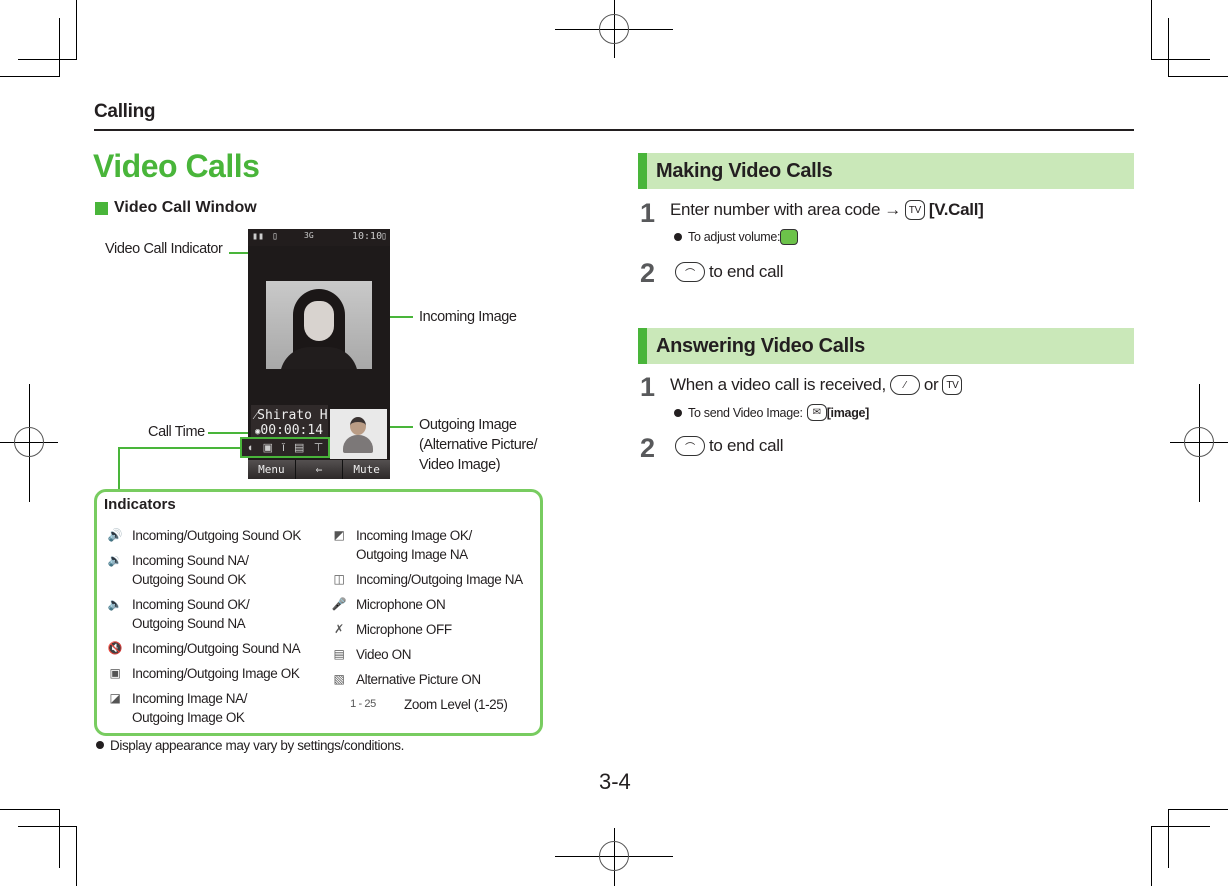  What do you see at coordinates (291, 415) in the screenshot?
I see `caller-name: ⁄Shirato H` at bounding box center [291, 415].